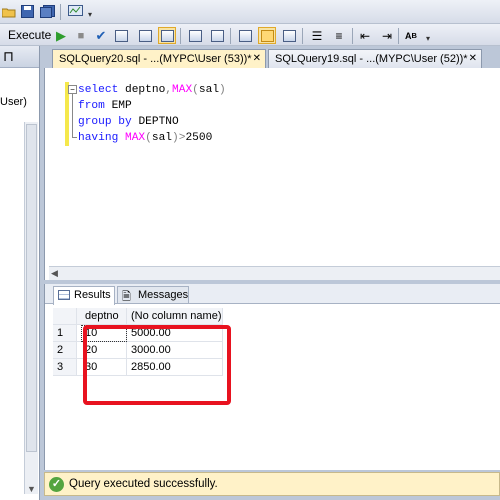 This screenshot has height=500, width=500. What do you see at coordinates (72, 112) in the screenshot?
I see `outline-line` at bounding box center [72, 112].